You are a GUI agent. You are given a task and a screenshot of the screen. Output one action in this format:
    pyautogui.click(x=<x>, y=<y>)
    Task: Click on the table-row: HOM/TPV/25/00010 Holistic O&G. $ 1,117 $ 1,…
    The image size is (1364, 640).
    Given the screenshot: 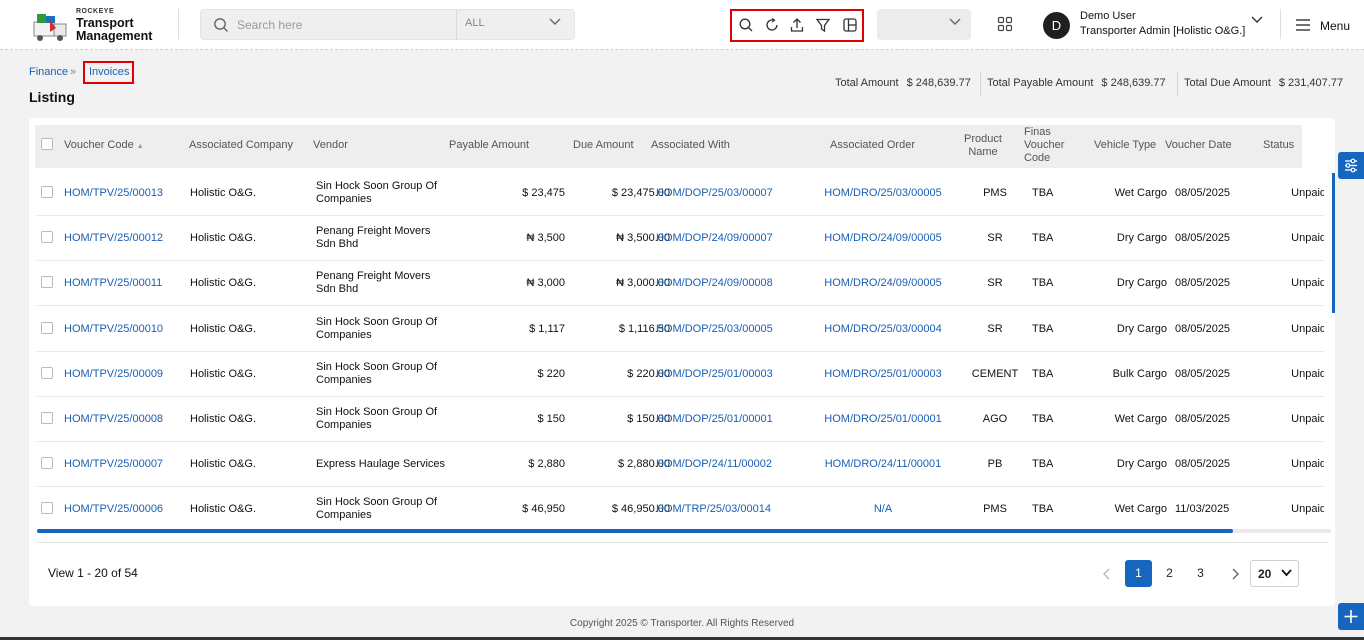 What is the action you would take?
    pyautogui.click(x=680, y=329)
    